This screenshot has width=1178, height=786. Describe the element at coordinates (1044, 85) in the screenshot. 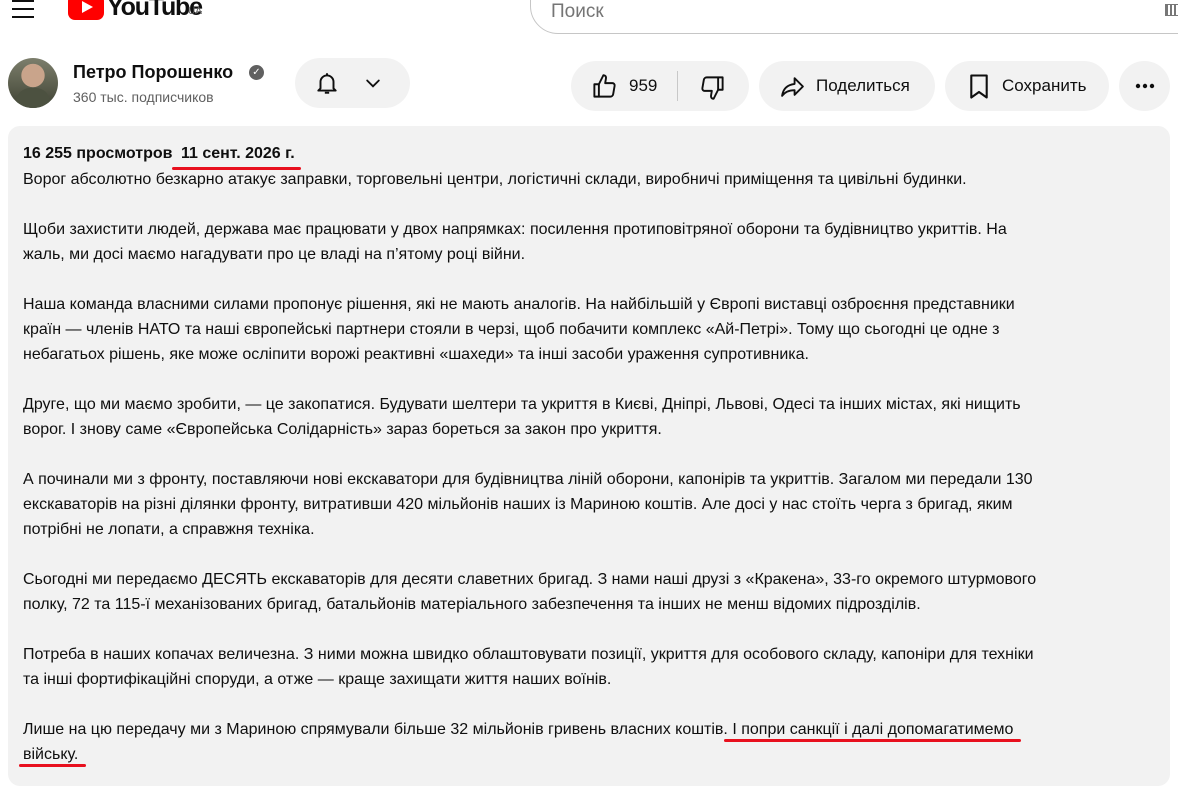

I see `save-label: Сохранить` at that location.